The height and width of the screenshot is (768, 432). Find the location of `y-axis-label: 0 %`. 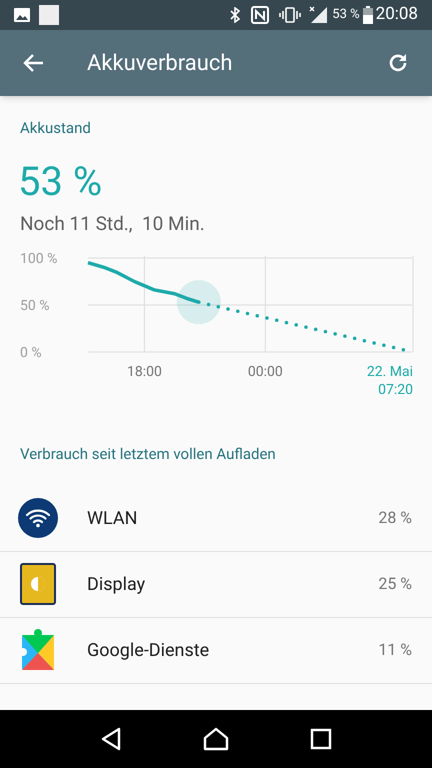

y-axis-label: 0 % is located at coordinates (31, 353).